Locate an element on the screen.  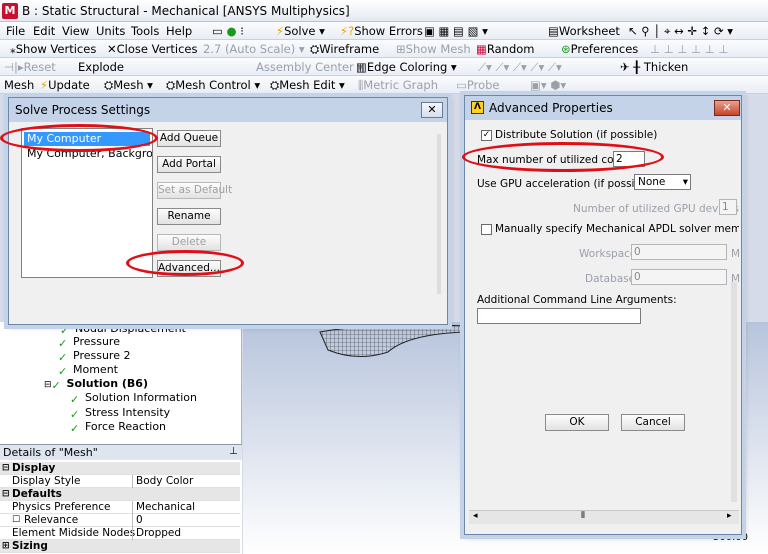
toolbar-icon-group-4: ⊥ ⊥ ⊥ ⊥ ⊥ ⊥ is located at coordinates (689, 49).